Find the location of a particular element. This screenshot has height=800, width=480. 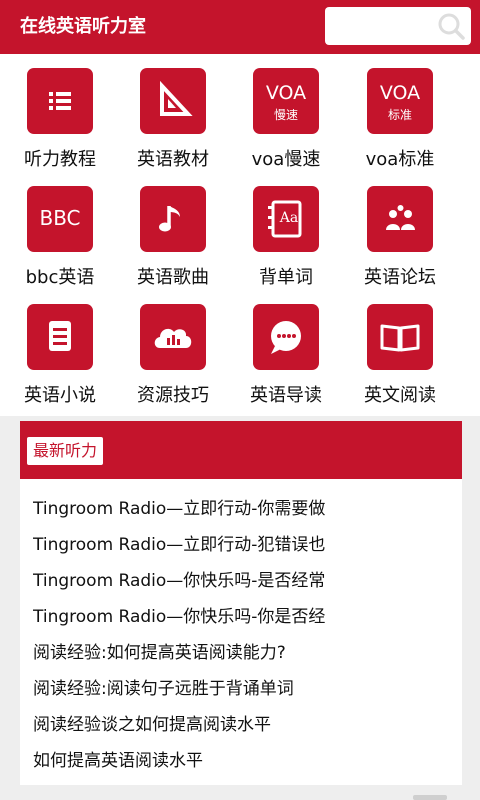

list-item: 阅读经验谈之如何提高阅读水平 is located at coordinates (243, 725).